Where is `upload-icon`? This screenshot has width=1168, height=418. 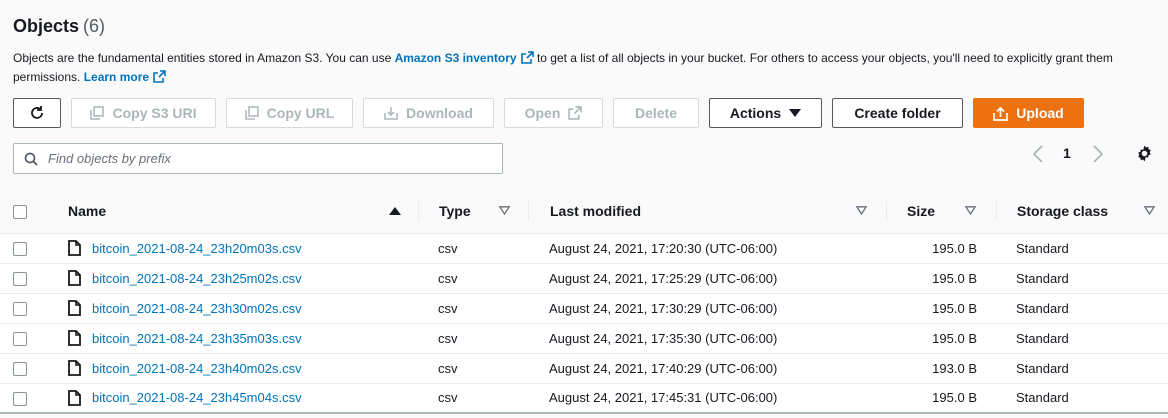
upload-icon is located at coordinates (1001, 113).